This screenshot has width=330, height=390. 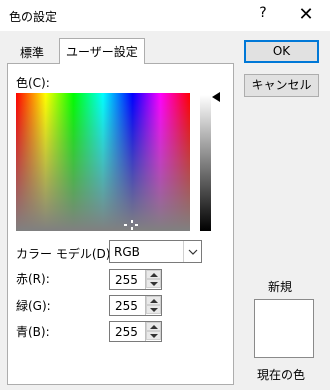 I want to click on red-spinner: 255, so click(x=135, y=279).